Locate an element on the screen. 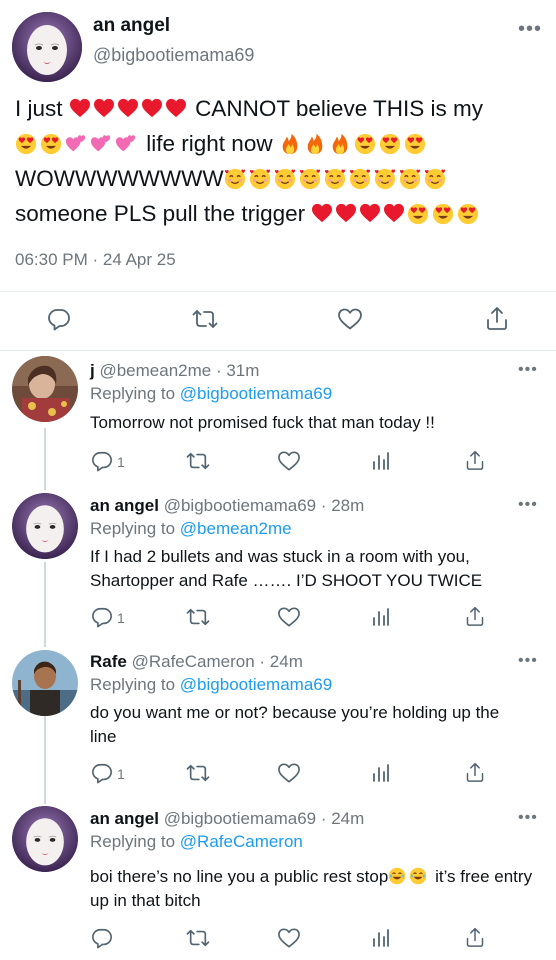 The height and width of the screenshot is (960, 556). replying-to-link: @RafeCameron is located at coordinates (241, 841).